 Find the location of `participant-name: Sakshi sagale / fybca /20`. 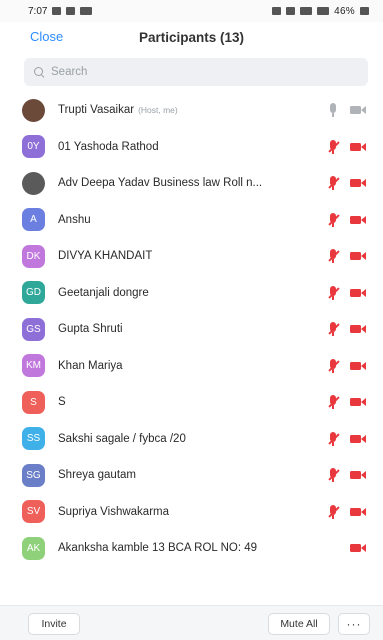

participant-name: Sakshi sagale / fybca /20 is located at coordinates (122, 439).